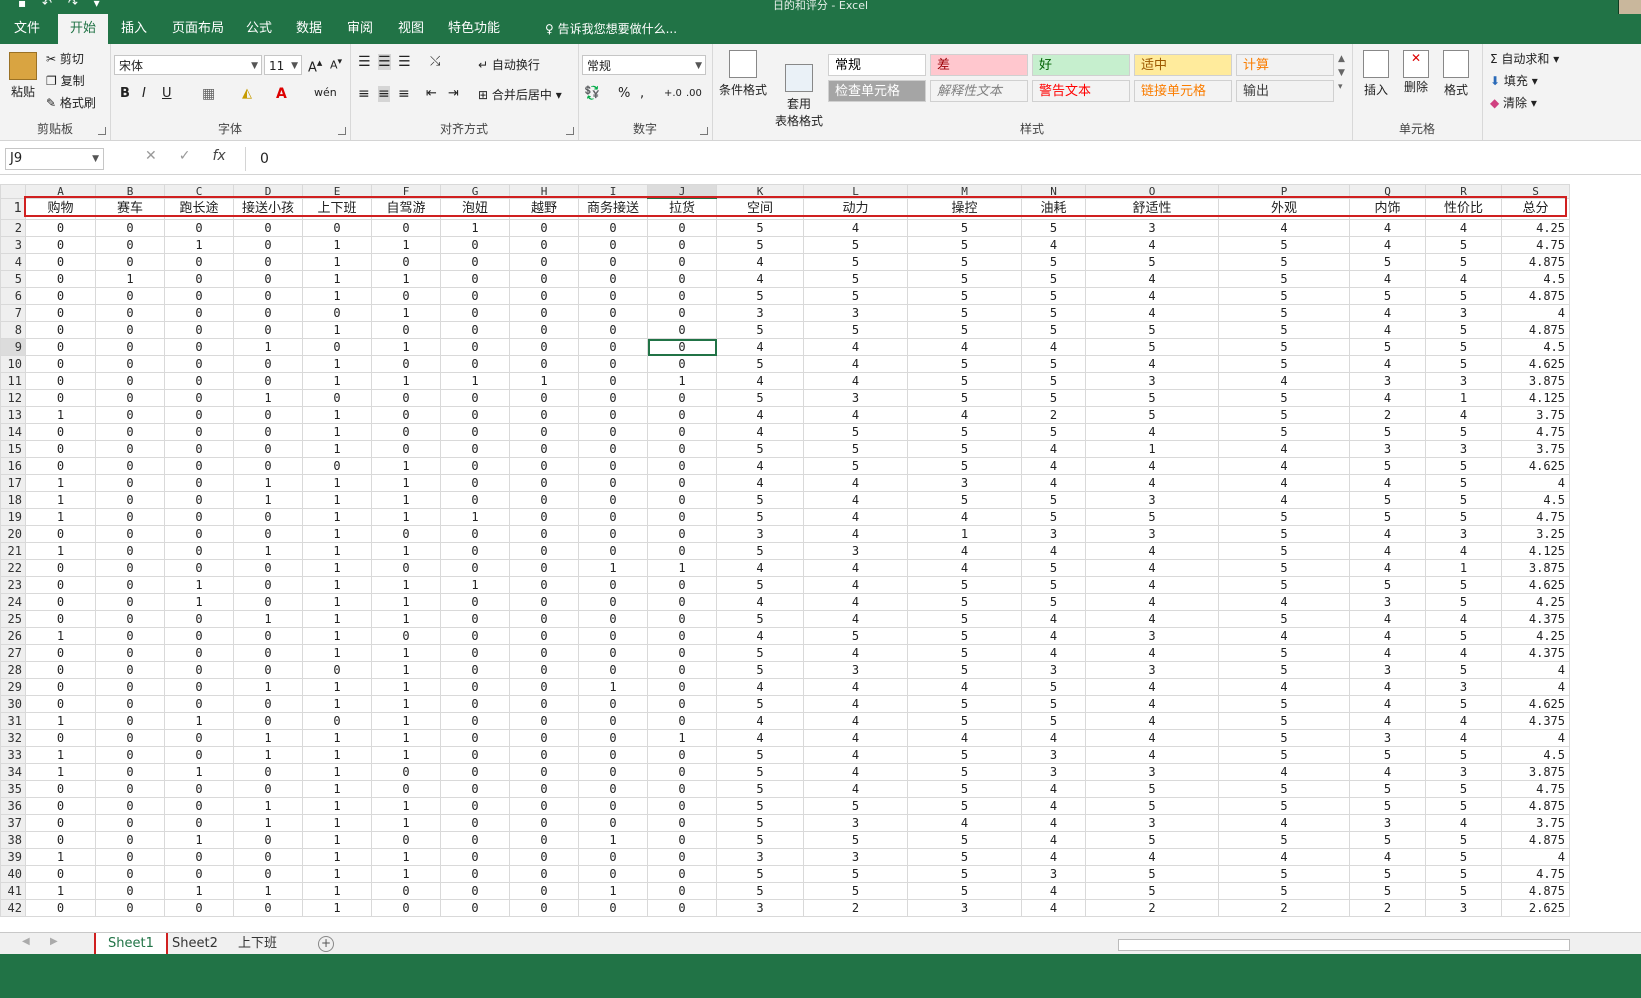 The width and height of the screenshot is (1641, 998). I want to click on row-header: 1, so click(13, 208).